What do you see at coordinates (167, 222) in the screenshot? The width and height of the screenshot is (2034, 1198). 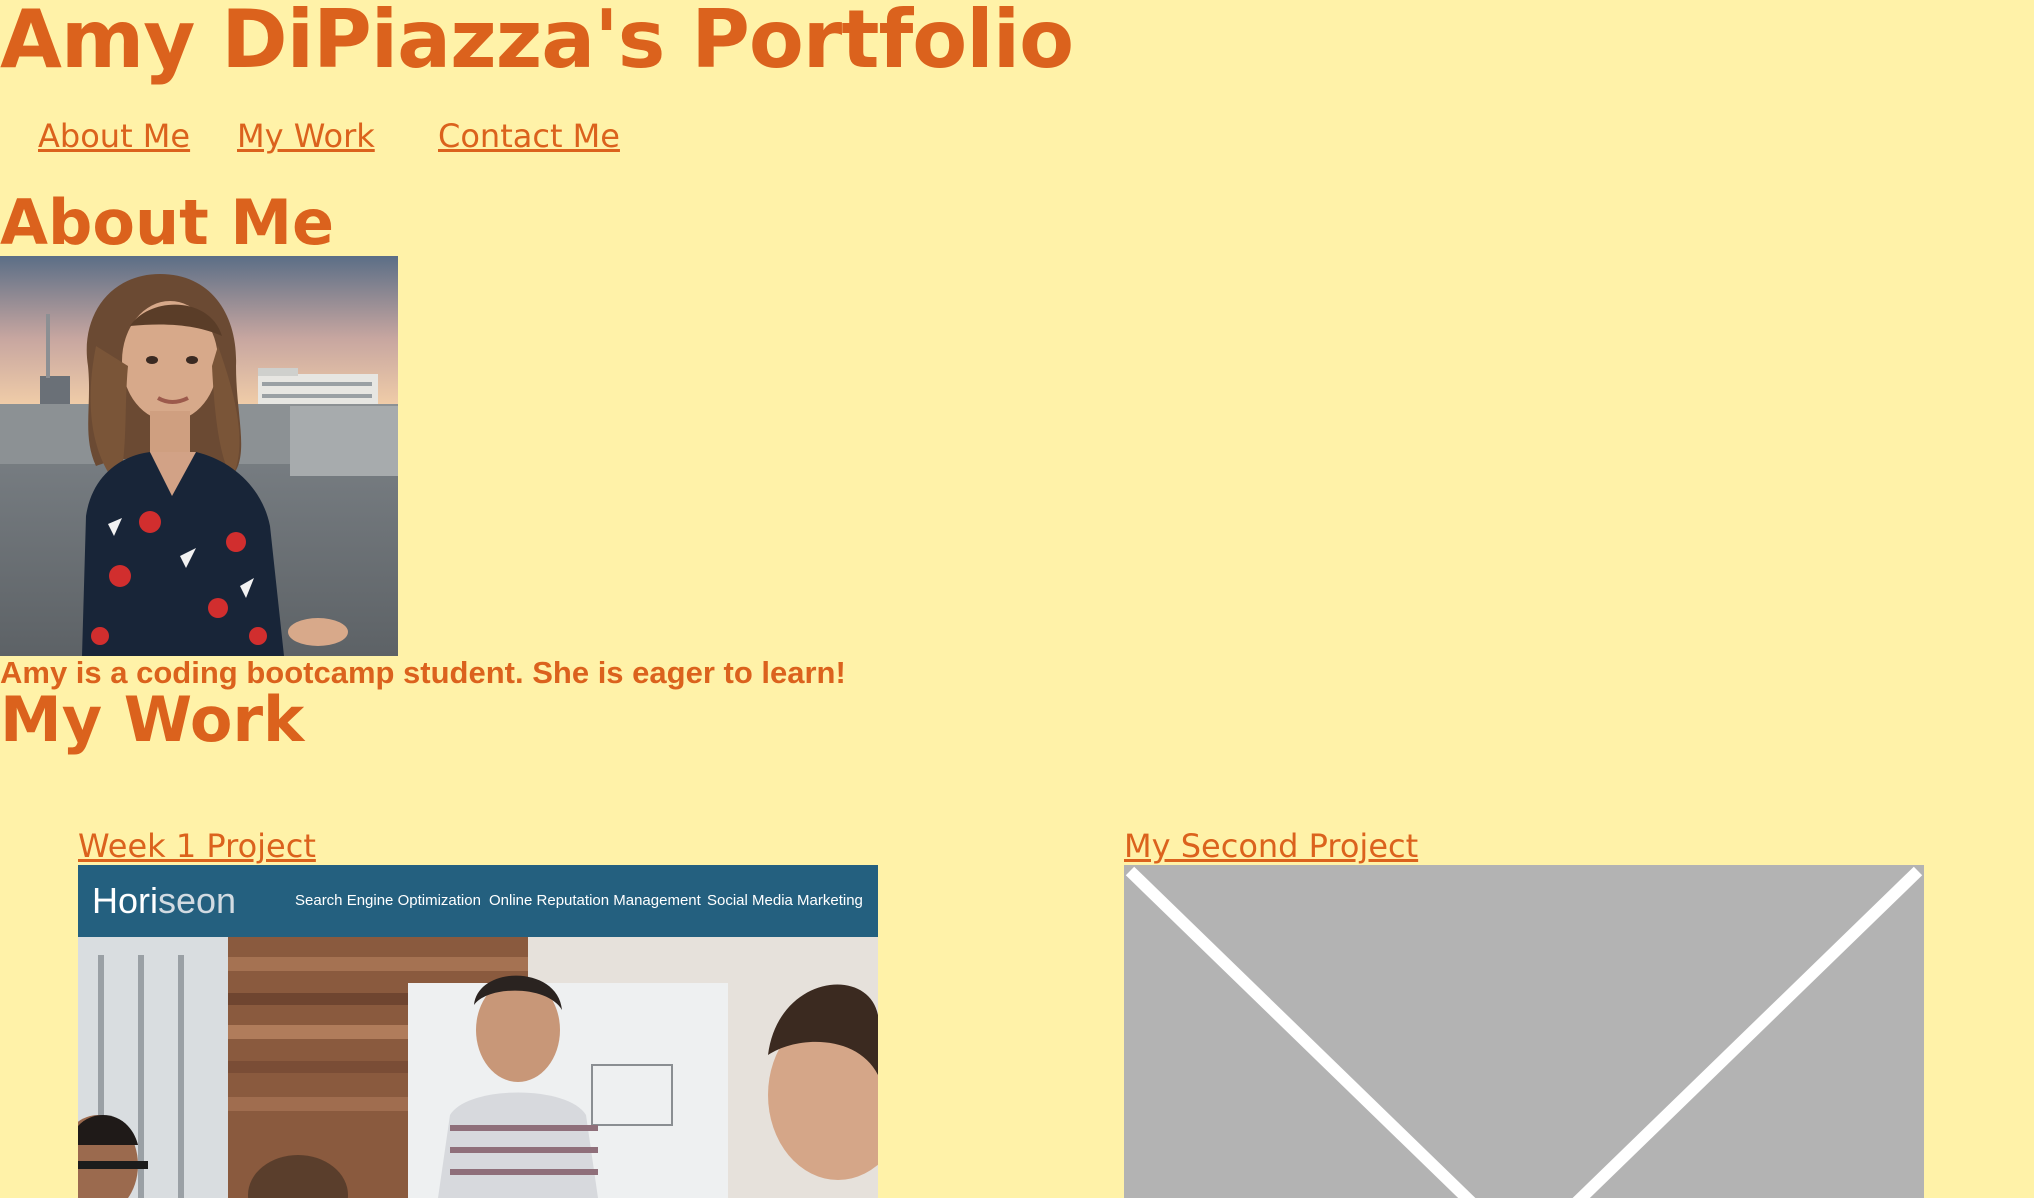 I see `about-heading: About Me` at bounding box center [167, 222].